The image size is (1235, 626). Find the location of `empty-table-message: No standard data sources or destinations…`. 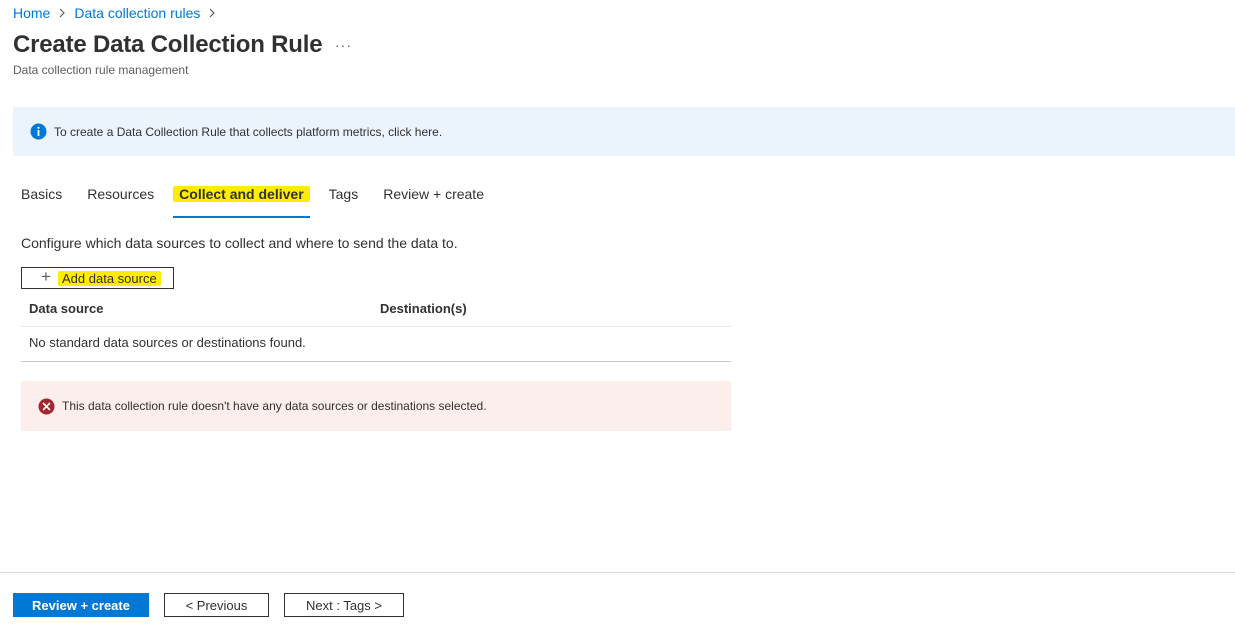

empty-table-message: No standard data sources or destinations… is located at coordinates (167, 342).